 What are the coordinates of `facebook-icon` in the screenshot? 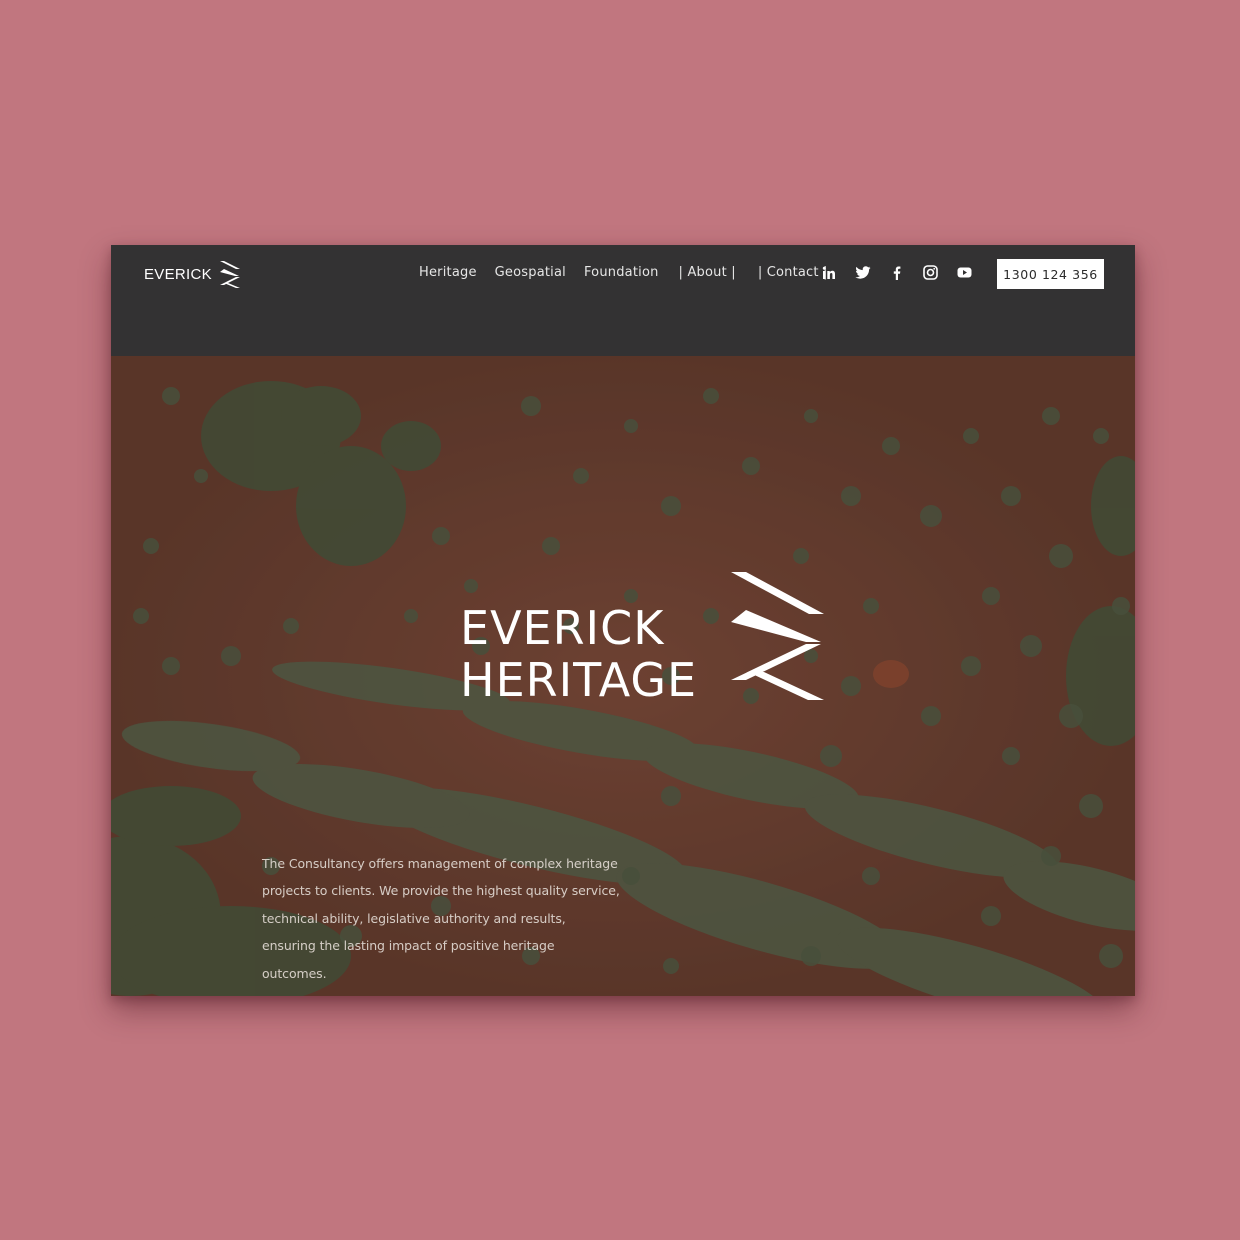 It's located at (896, 272).